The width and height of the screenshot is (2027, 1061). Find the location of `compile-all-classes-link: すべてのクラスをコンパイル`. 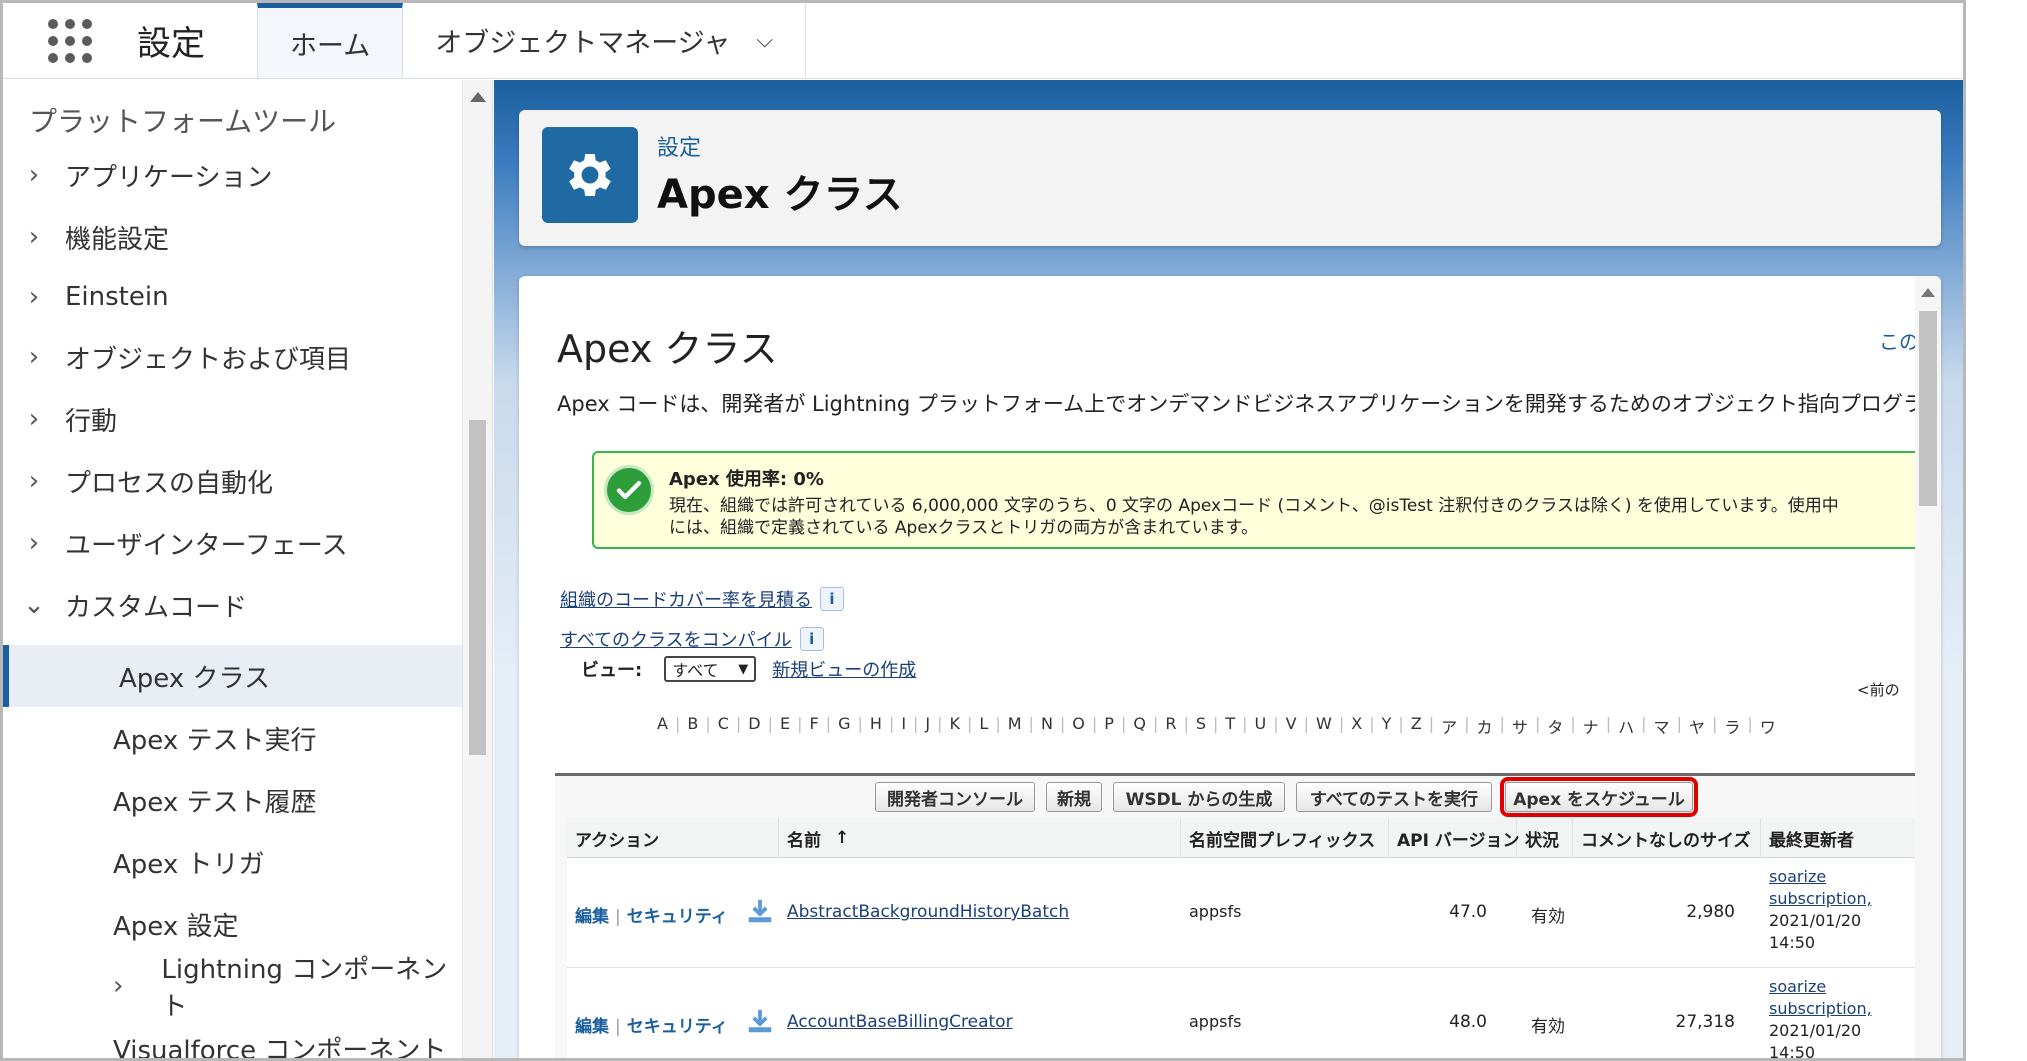

compile-all-classes-link: すべてのクラスをコンパイル is located at coordinates (676, 639).